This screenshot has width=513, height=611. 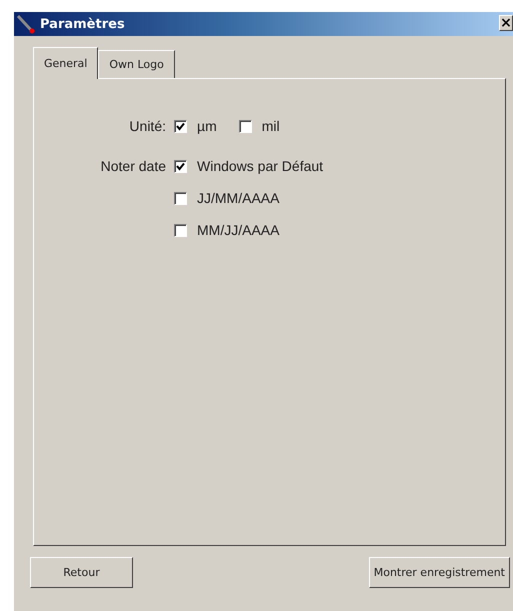 What do you see at coordinates (65, 63) in the screenshot?
I see `tab: General` at bounding box center [65, 63].